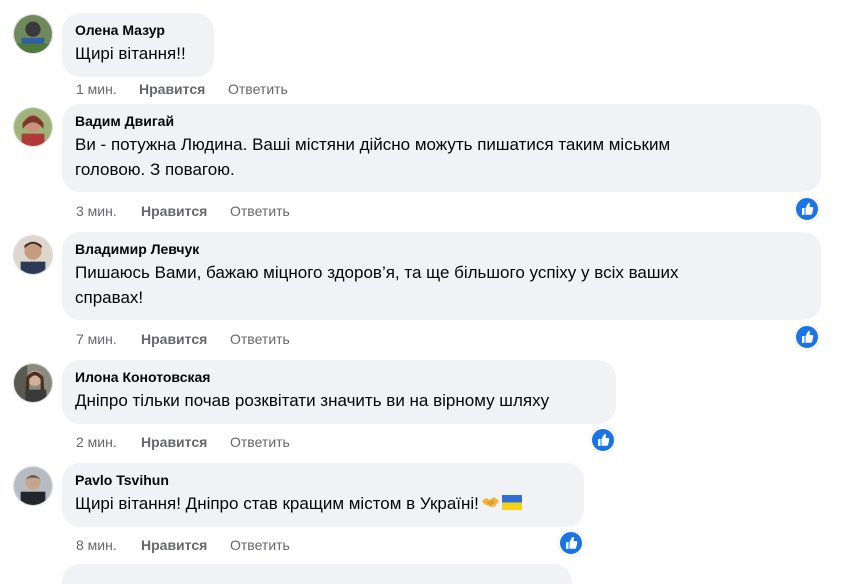 The width and height of the screenshot is (862, 584). What do you see at coordinates (441, 121) in the screenshot?
I see `comment-author: Вадим Двигай` at bounding box center [441, 121].